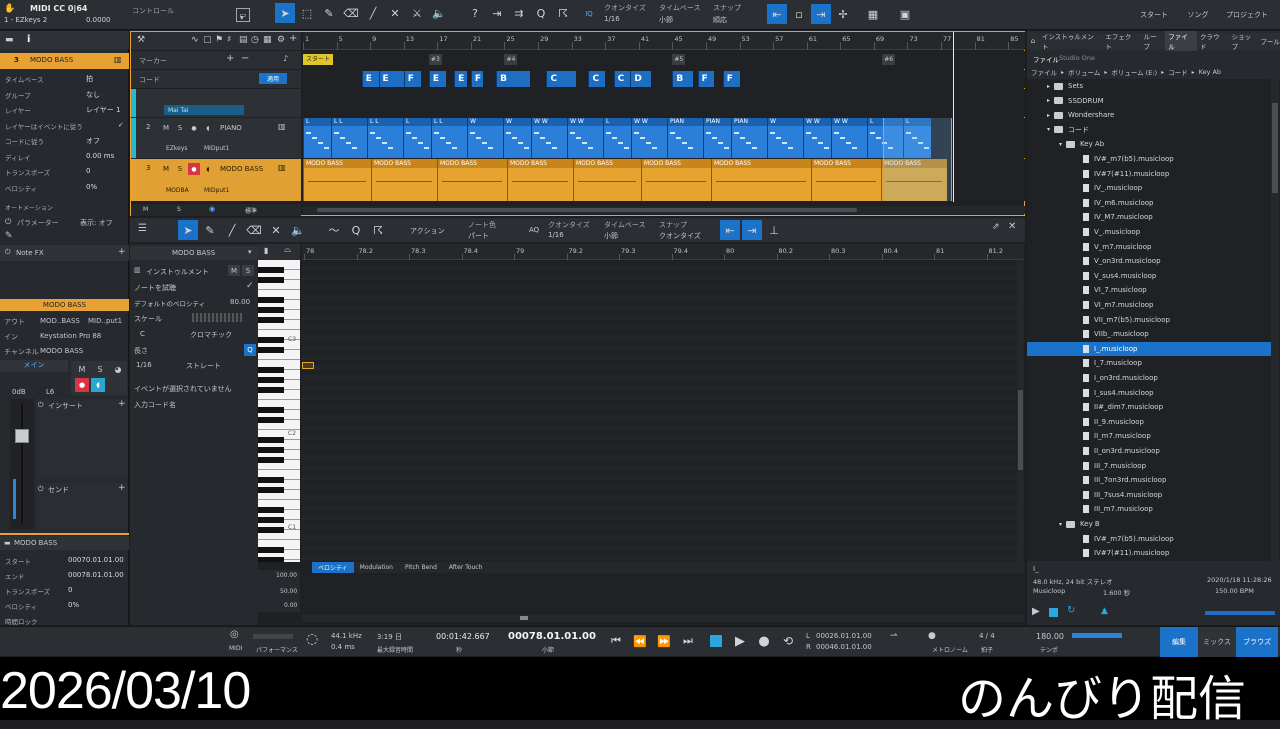 This screenshot has height=729, width=1280. I want to click on ed-length-q-button: Q, so click(250, 350).